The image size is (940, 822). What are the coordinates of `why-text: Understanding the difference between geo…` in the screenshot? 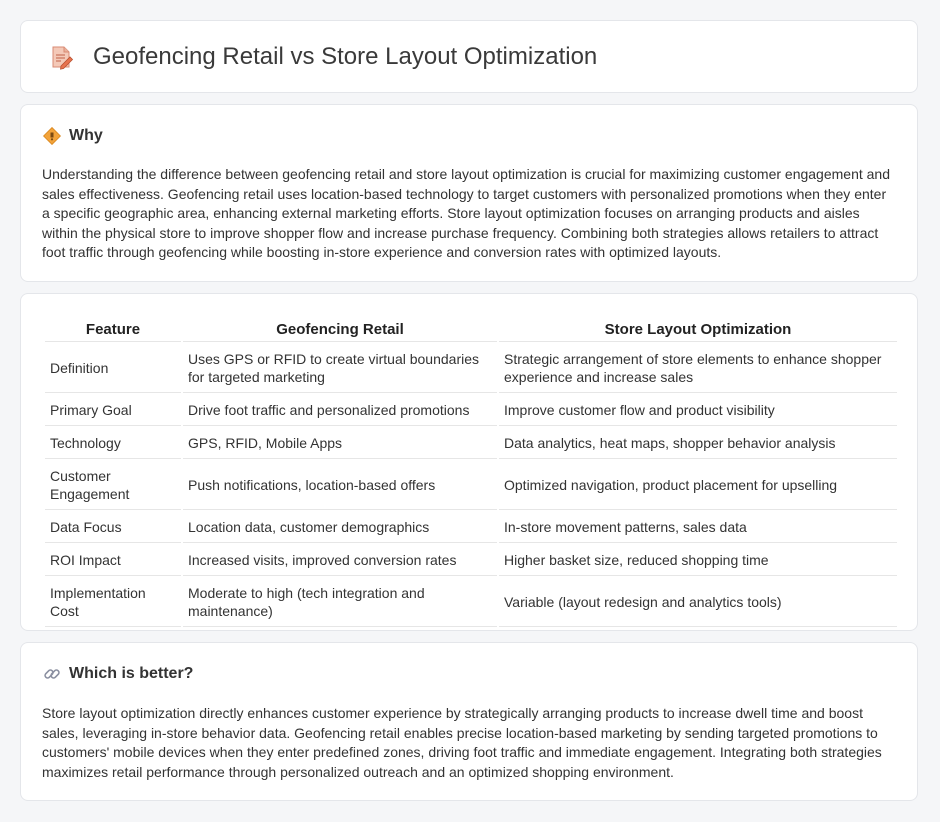 It's located at (466, 213).